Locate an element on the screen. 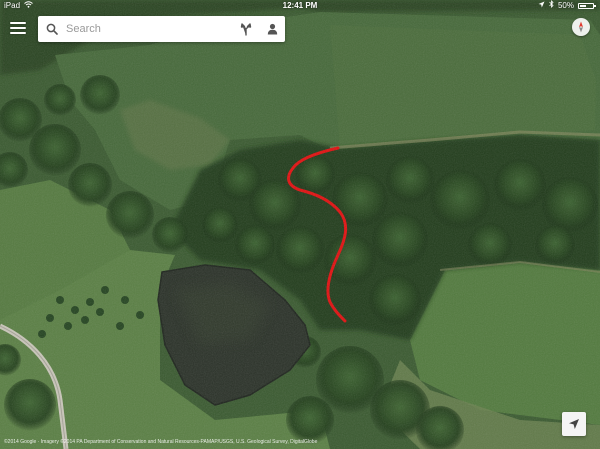 This screenshot has height=449, width=600. compass-icon is located at coordinates (581, 27).